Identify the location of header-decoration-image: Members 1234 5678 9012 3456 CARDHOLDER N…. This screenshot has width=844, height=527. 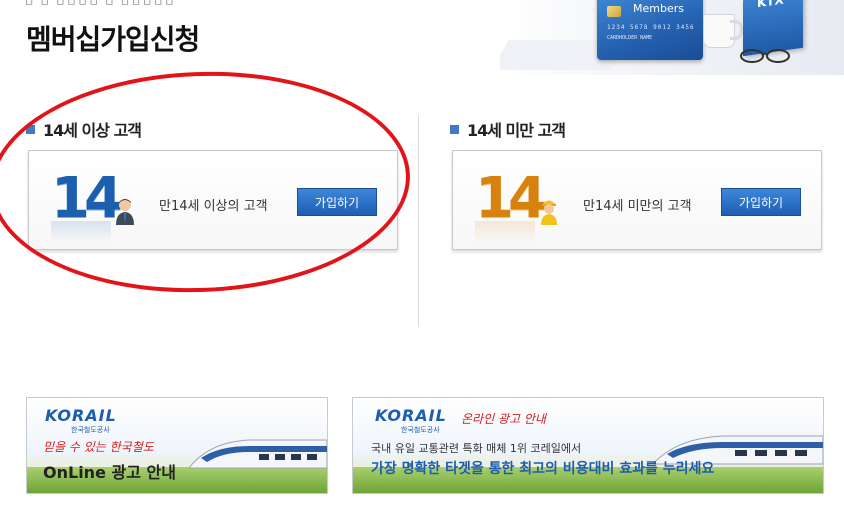
(672, 37).